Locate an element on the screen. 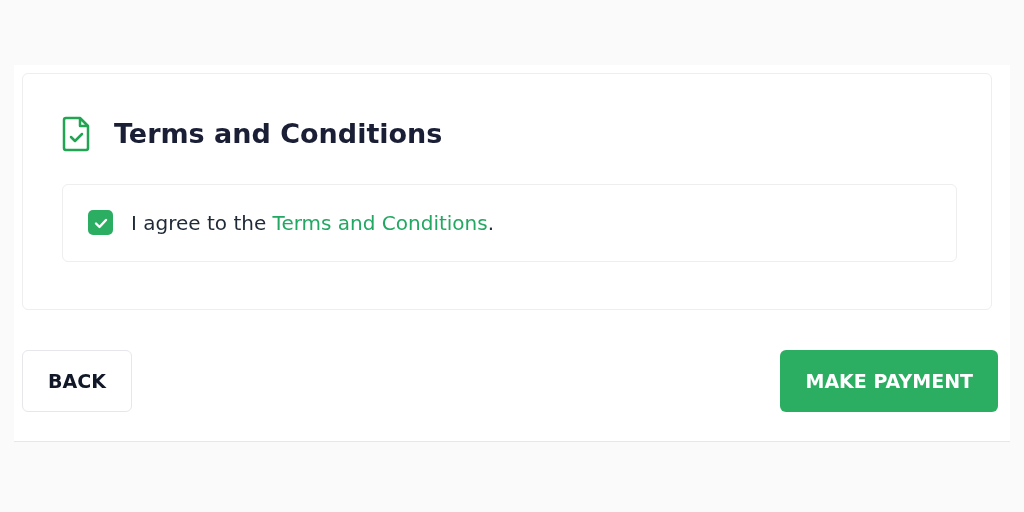  make-payment-button: MAKE PAYMENT is located at coordinates (889, 381).